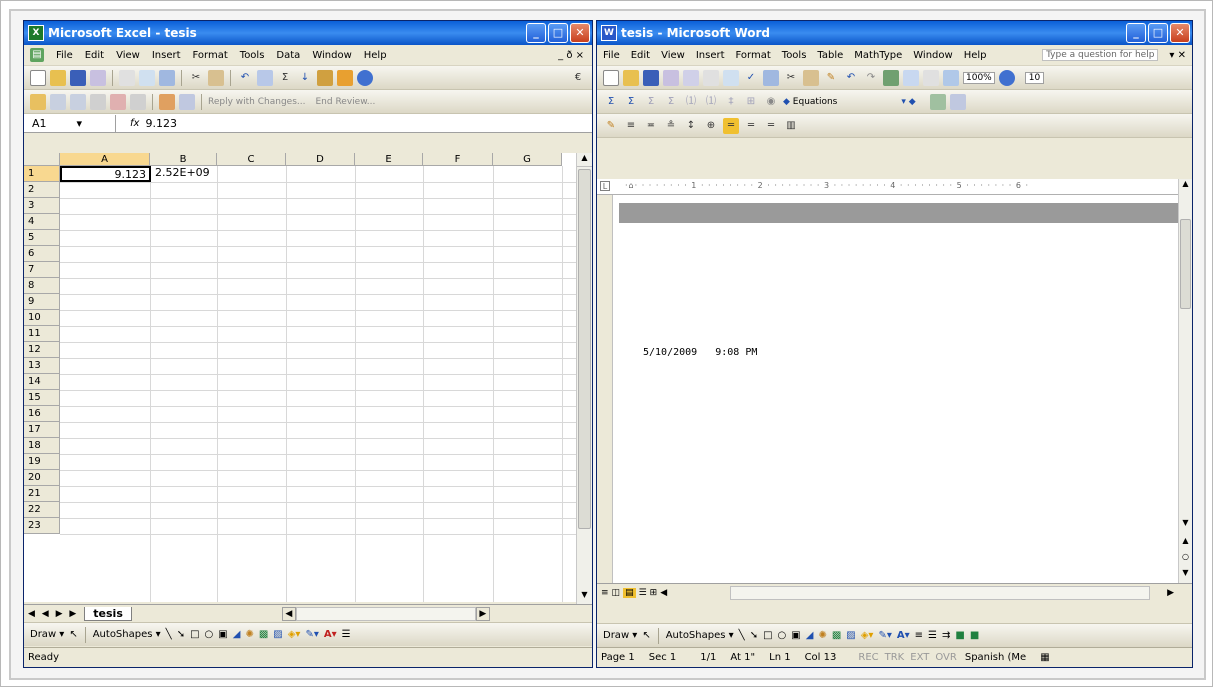  I want to click on menu-data: Data, so click(288, 55).